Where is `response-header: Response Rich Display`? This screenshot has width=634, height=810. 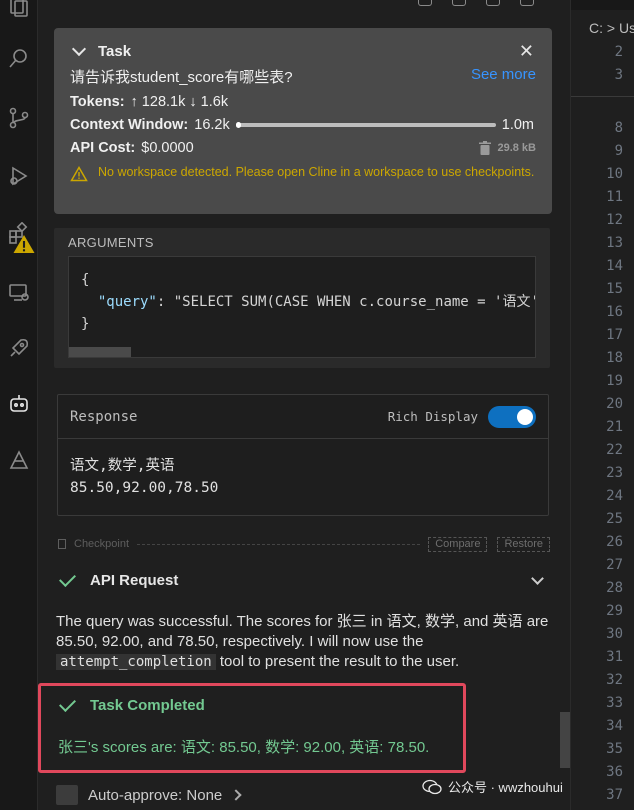 response-header: Response Rich Display is located at coordinates (303, 417).